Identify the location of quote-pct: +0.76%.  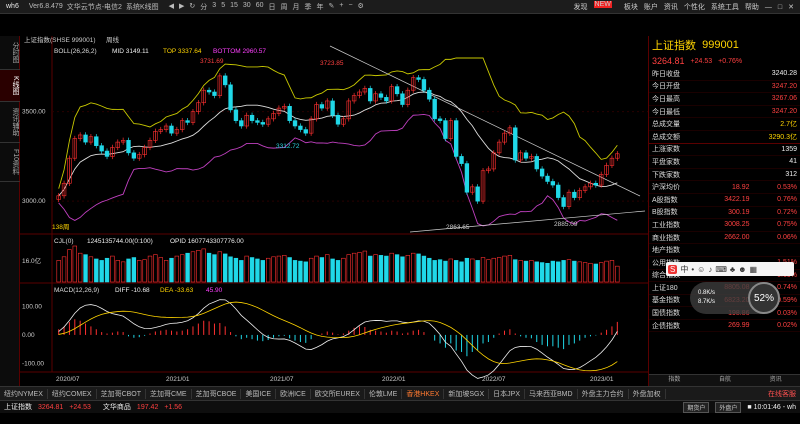
(730, 61).